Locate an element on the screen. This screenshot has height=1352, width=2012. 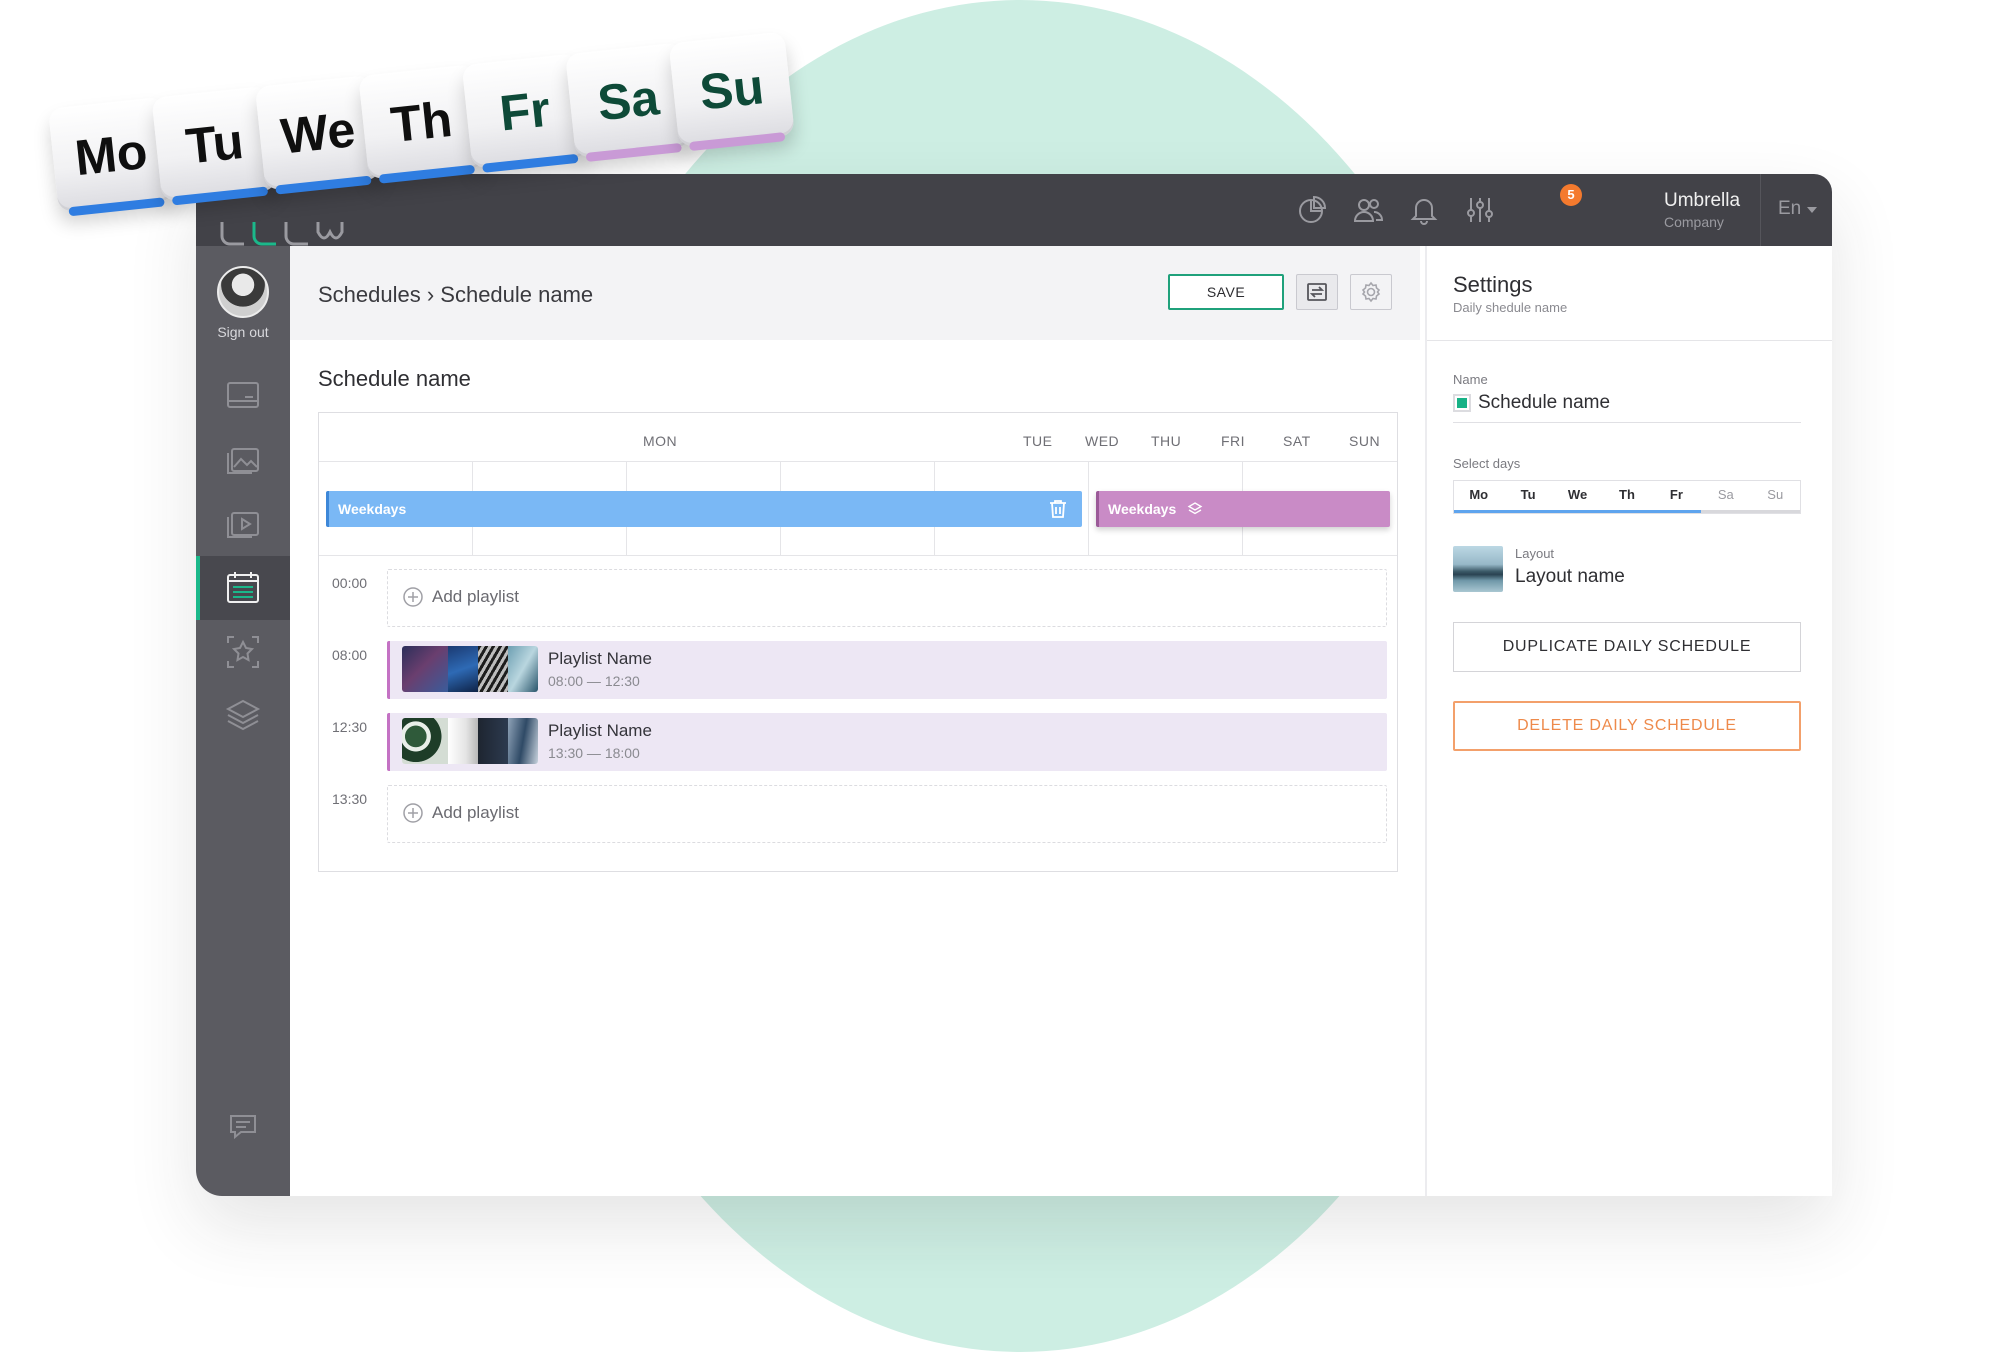
sidebar-item-devices is located at coordinates (243, 396).